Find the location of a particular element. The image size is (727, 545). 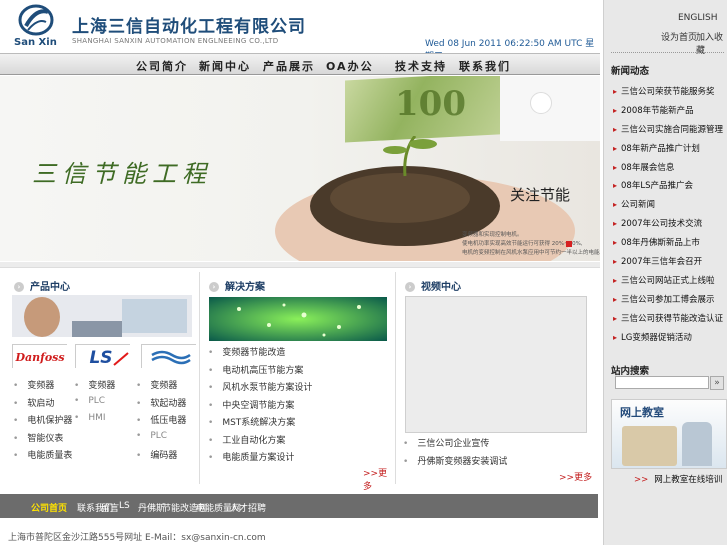

video-title: › 视频中心 is located at coordinates (433, 285).